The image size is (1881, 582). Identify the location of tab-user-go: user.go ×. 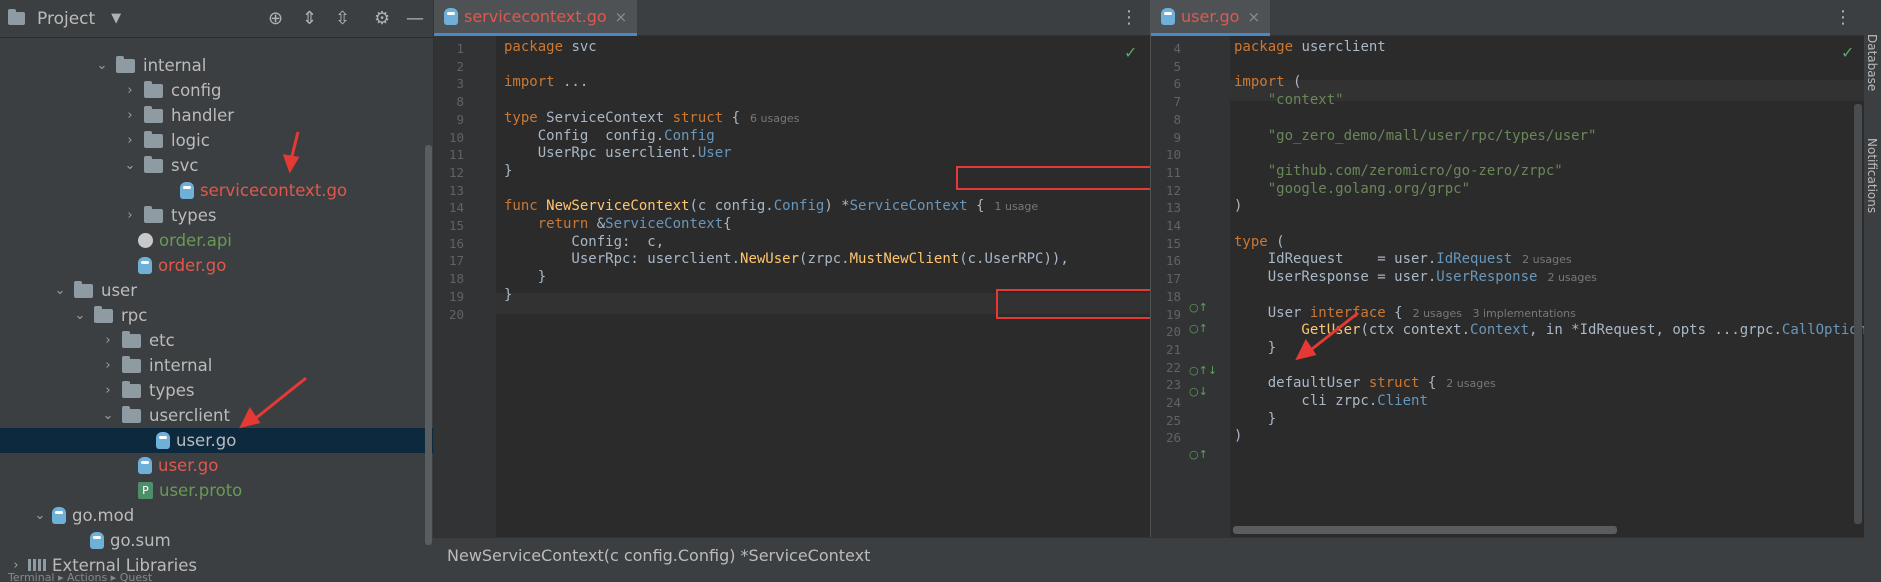
(1211, 18).